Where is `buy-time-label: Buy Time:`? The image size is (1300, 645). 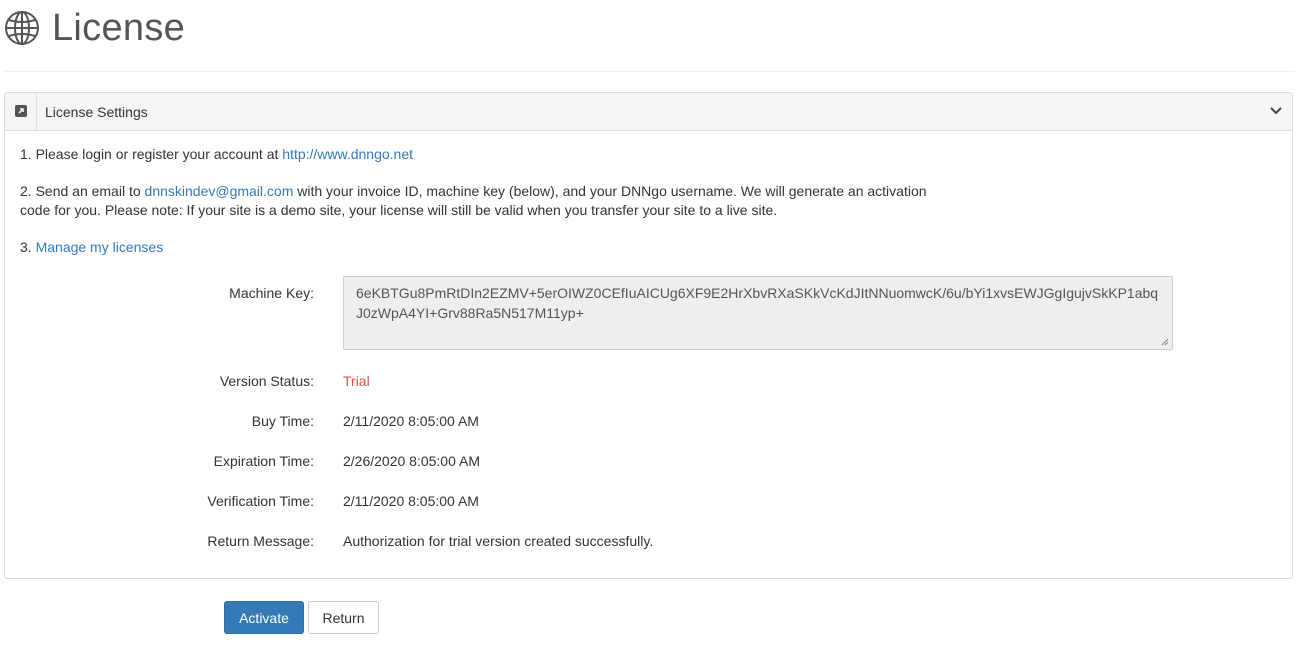 buy-time-label: Buy Time: is located at coordinates (282, 421).